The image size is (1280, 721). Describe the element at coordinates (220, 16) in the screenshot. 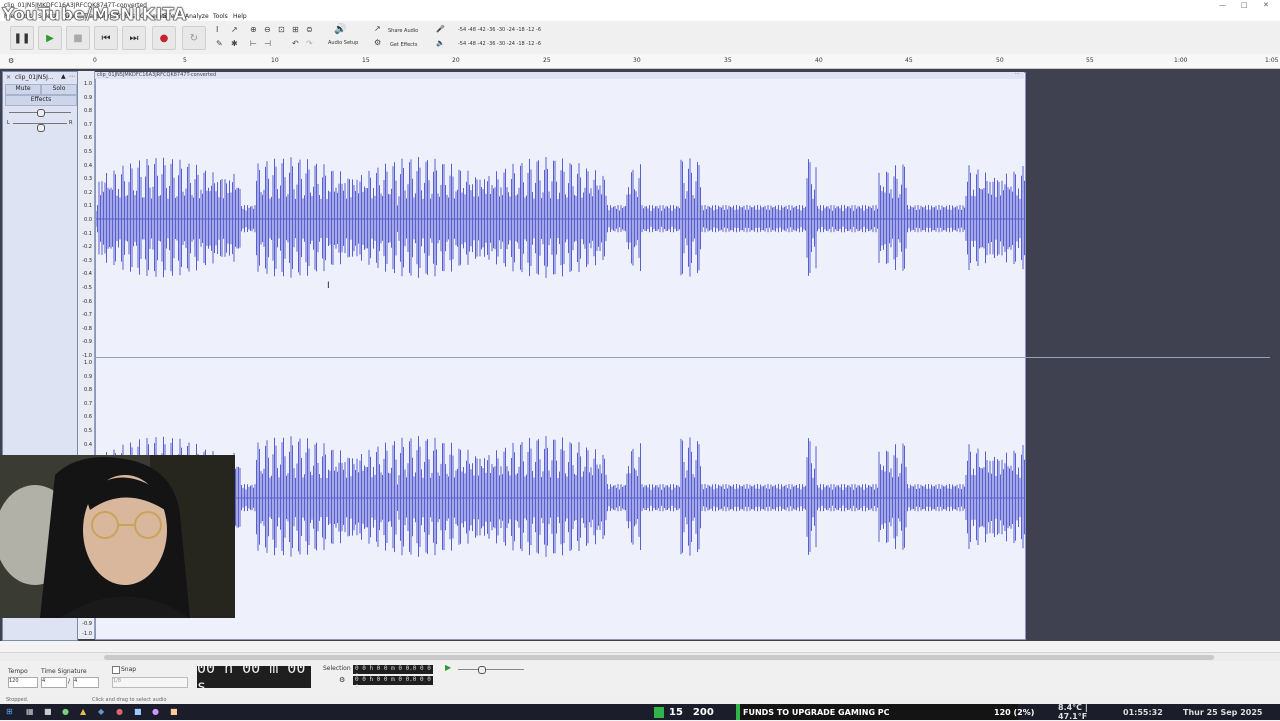

I see `menu-tools: Tools` at that location.